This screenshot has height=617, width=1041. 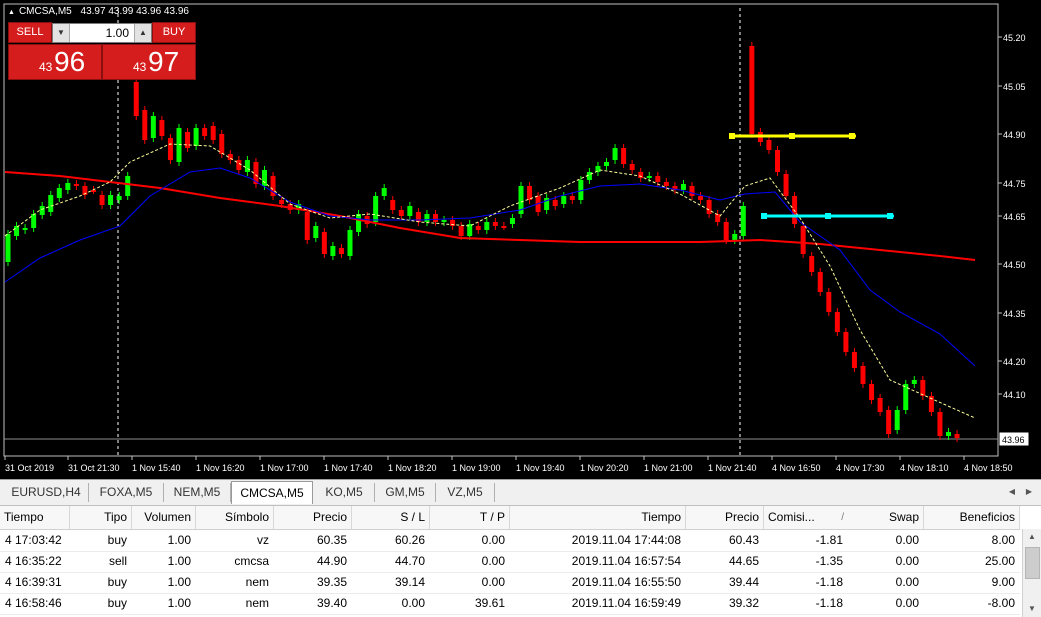 What do you see at coordinates (626, 603) in the screenshot?
I see `cell-close-time: 2019.11.04 16:59:49` at bounding box center [626, 603].